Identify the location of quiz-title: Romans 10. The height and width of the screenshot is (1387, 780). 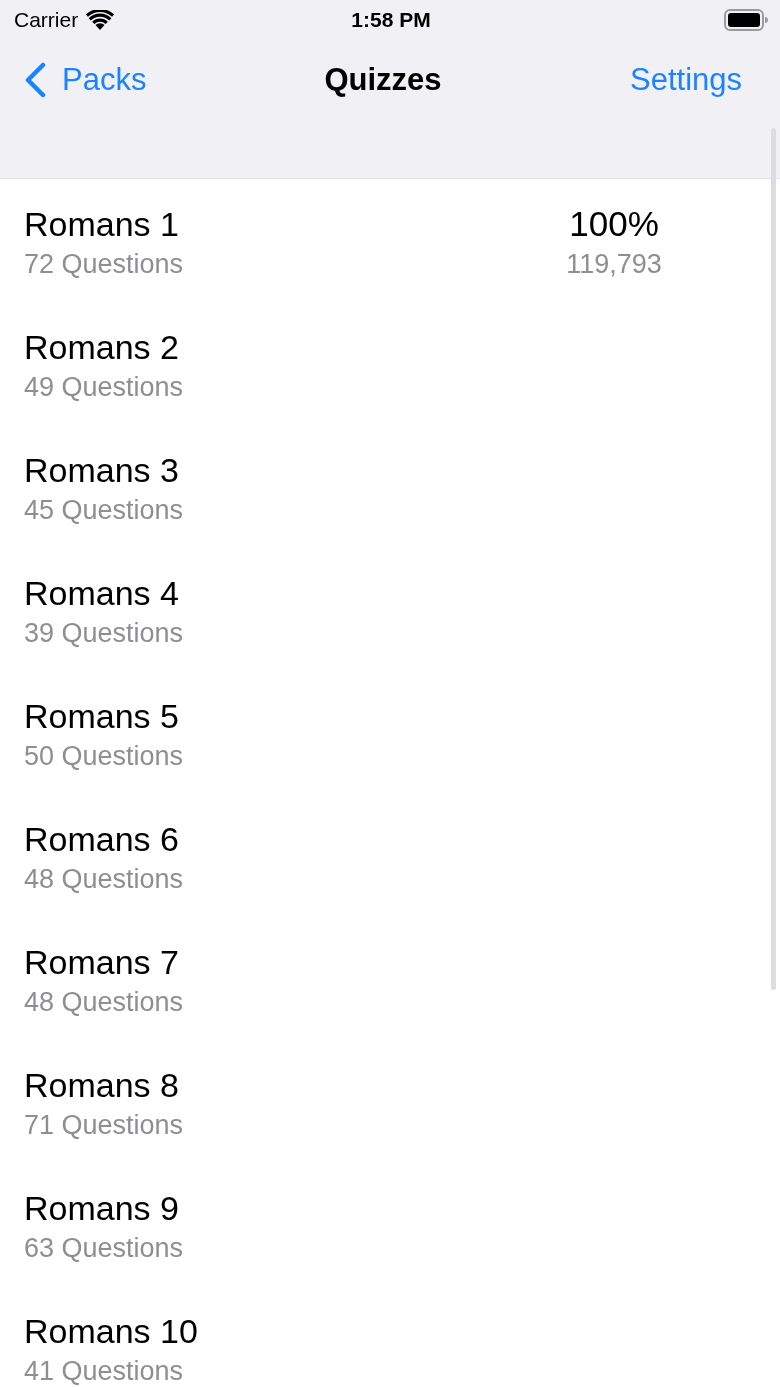
(111, 1331).